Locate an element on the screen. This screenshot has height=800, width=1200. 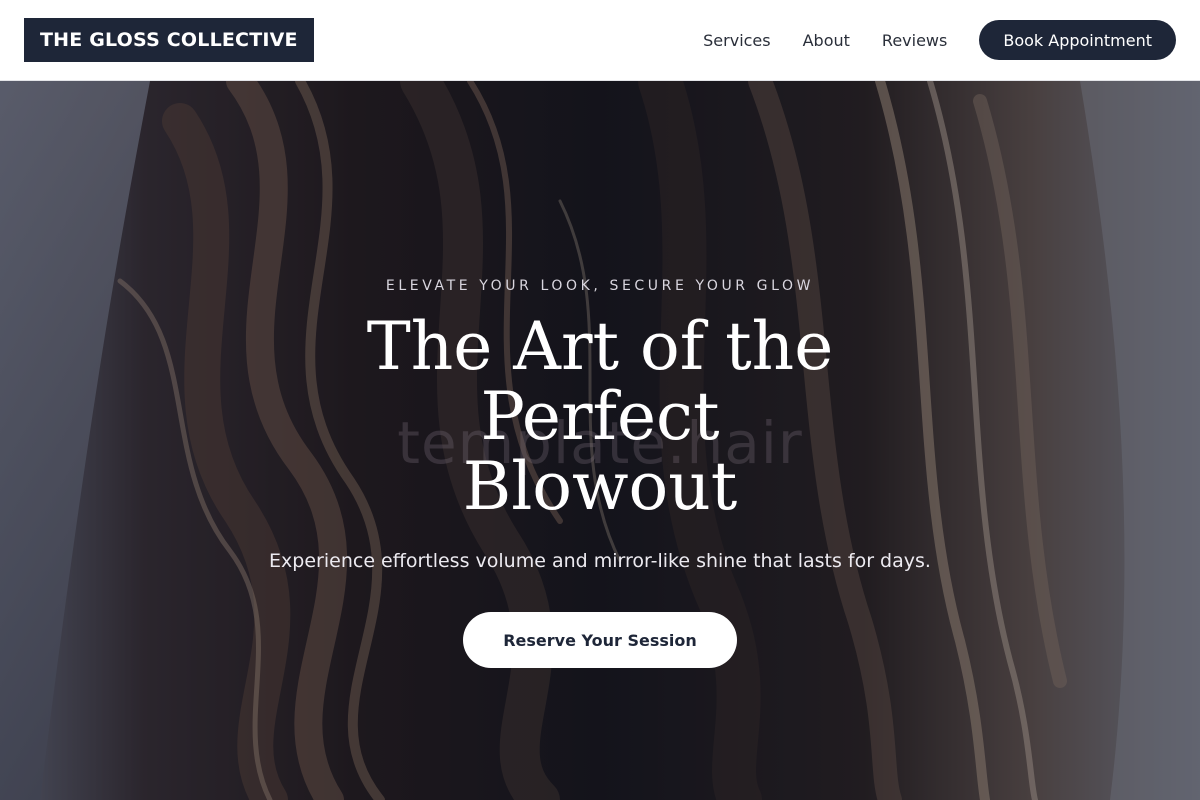
hero-headline-line1: The Art of the Perfect is located at coordinates (600, 381).